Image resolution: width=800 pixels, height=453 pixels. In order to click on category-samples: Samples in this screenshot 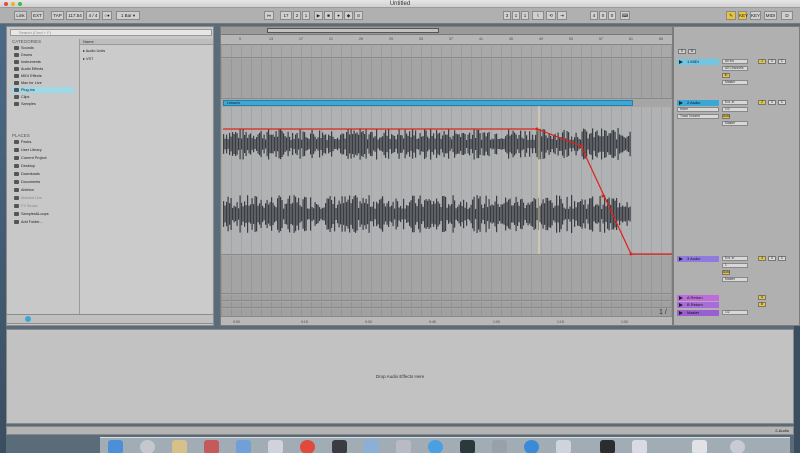, I will do `click(43, 104)`.